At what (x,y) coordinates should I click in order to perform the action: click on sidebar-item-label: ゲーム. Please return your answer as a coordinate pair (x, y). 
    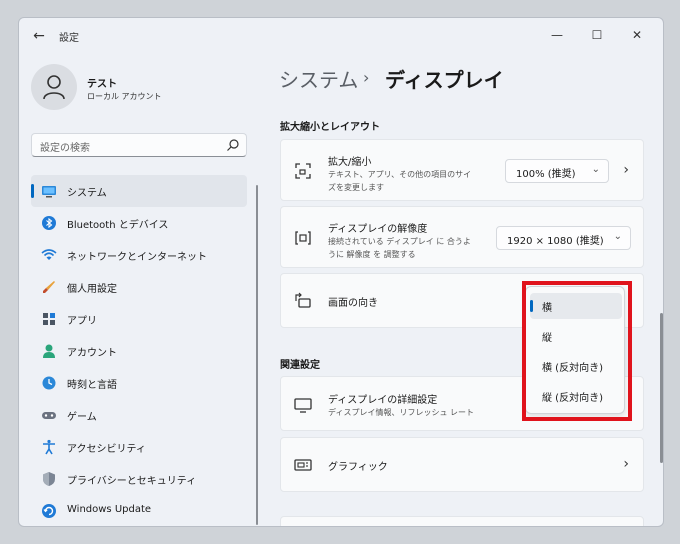
    Looking at the image, I should click on (82, 417).